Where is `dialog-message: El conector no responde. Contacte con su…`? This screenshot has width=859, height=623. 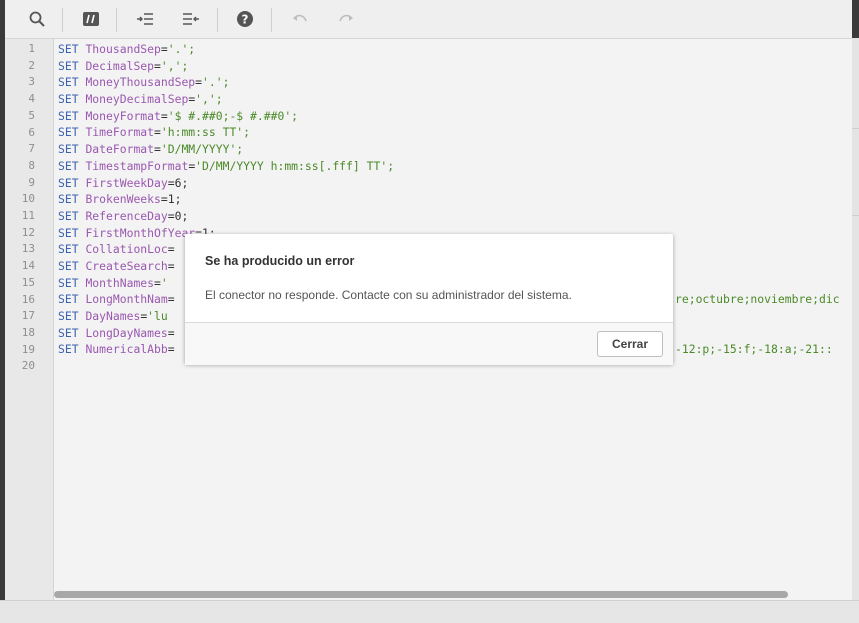
dialog-message: El conector no responde. Contacte con su… is located at coordinates (388, 295).